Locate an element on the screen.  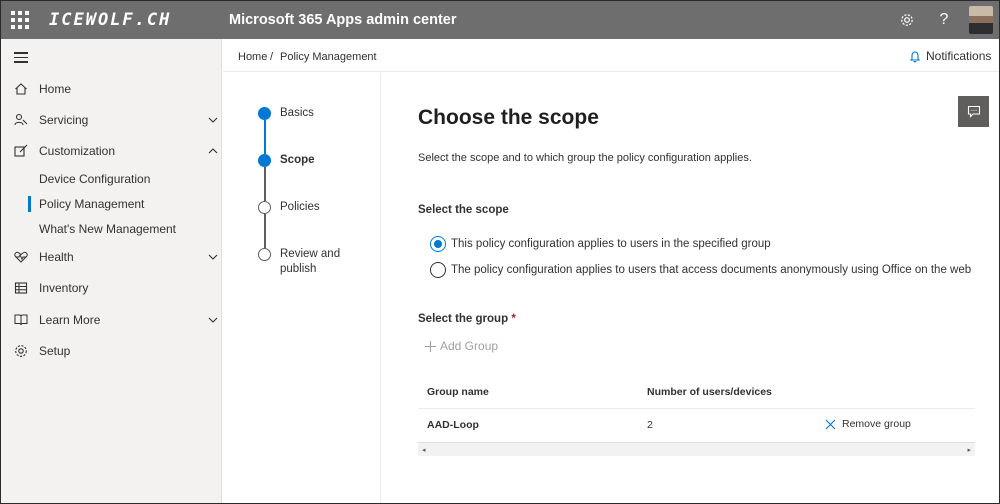
table-row-count: 2 is located at coordinates (650, 425).